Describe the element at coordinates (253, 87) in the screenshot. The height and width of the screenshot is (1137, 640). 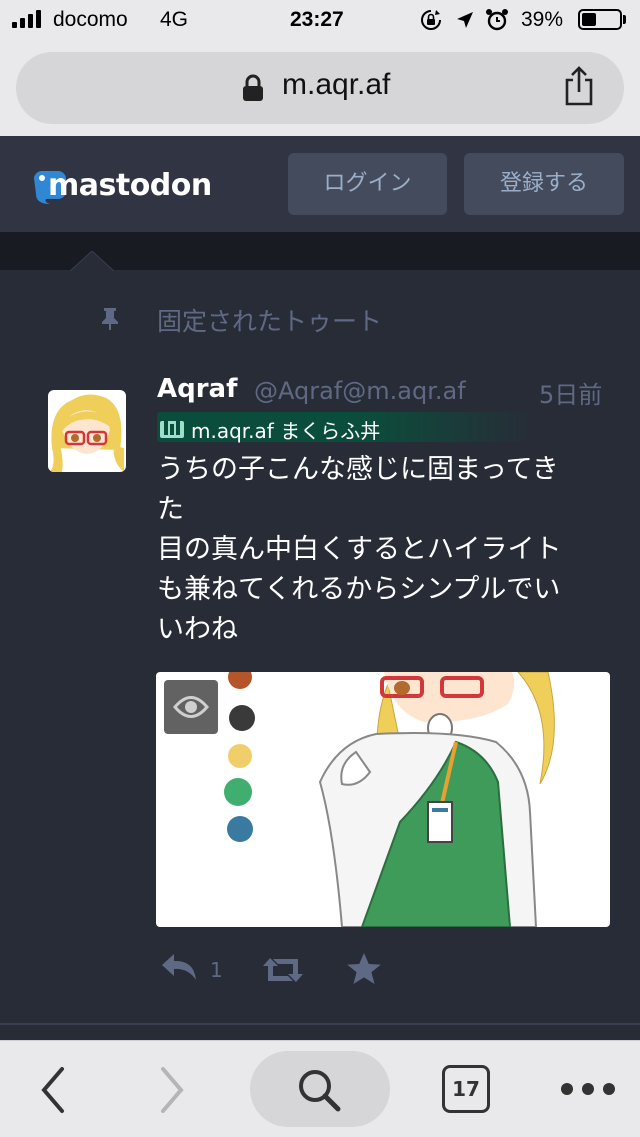
I see `lock-icon` at that location.